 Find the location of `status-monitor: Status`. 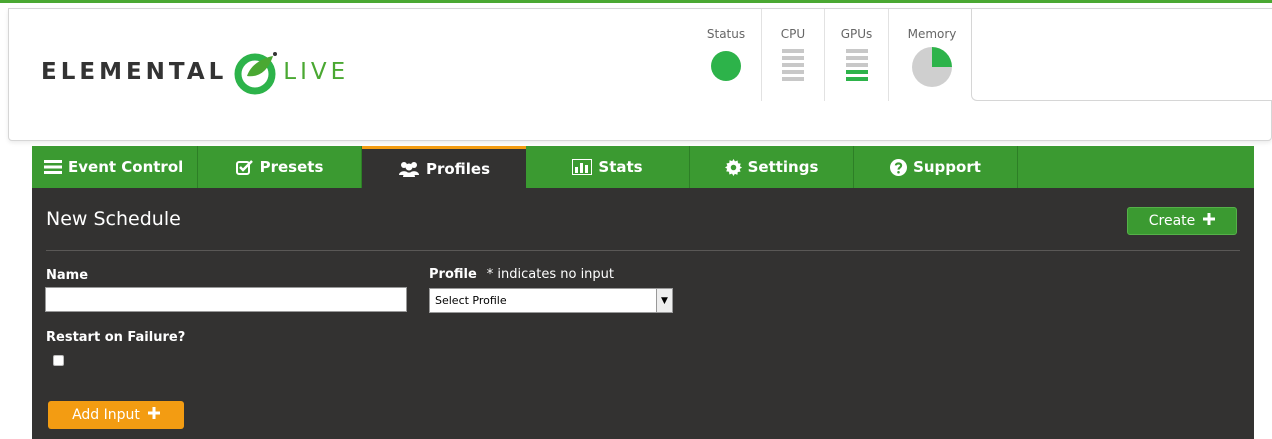

status-monitor: Status is located at coordinates (726, 55).